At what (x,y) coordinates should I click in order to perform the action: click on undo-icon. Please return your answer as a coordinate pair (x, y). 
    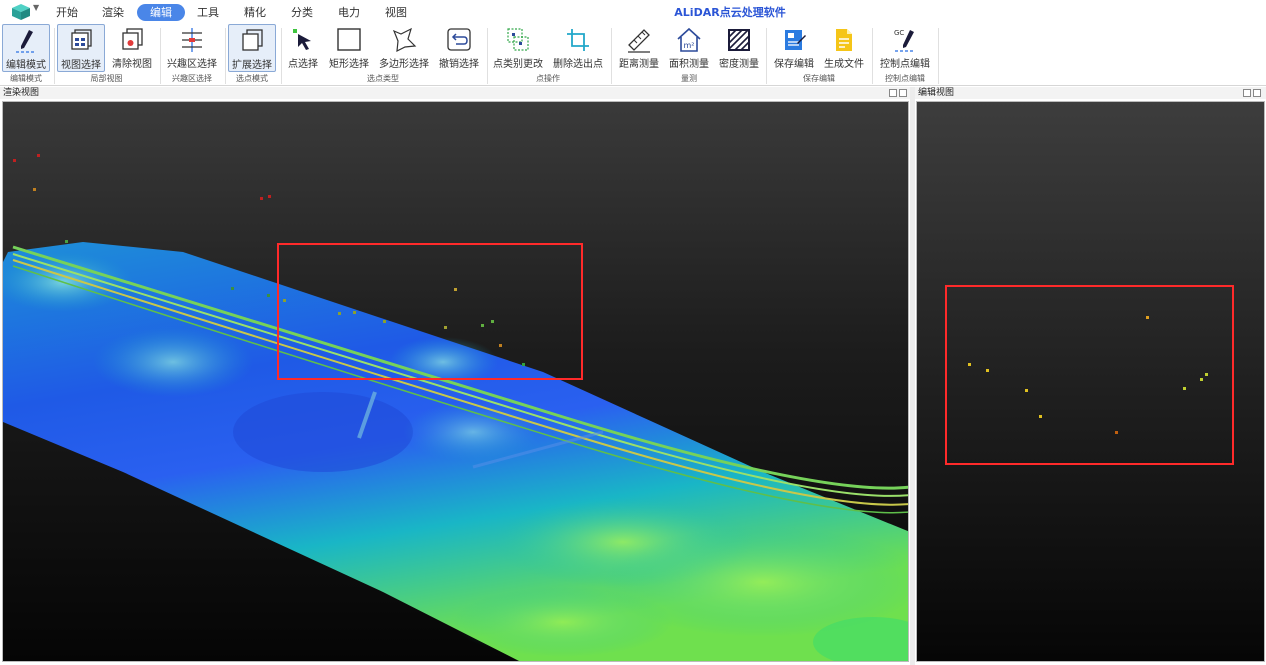
    Looking at the image, I should click on (459, 39).